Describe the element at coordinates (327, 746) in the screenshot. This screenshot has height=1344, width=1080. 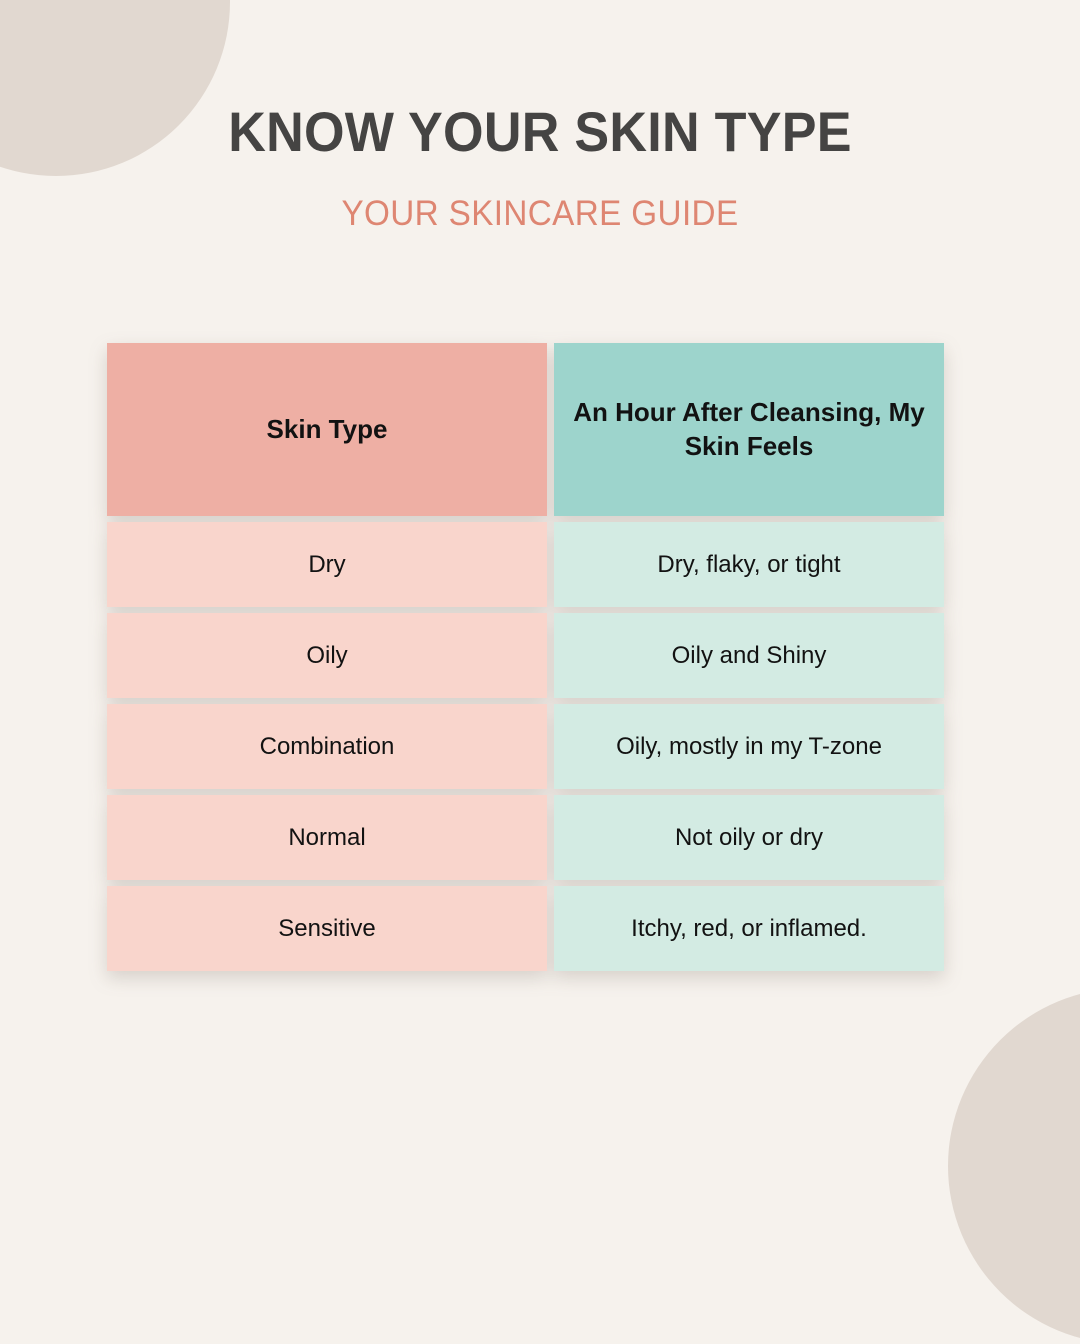
I see `cell-skin-type: Combination` at that location.